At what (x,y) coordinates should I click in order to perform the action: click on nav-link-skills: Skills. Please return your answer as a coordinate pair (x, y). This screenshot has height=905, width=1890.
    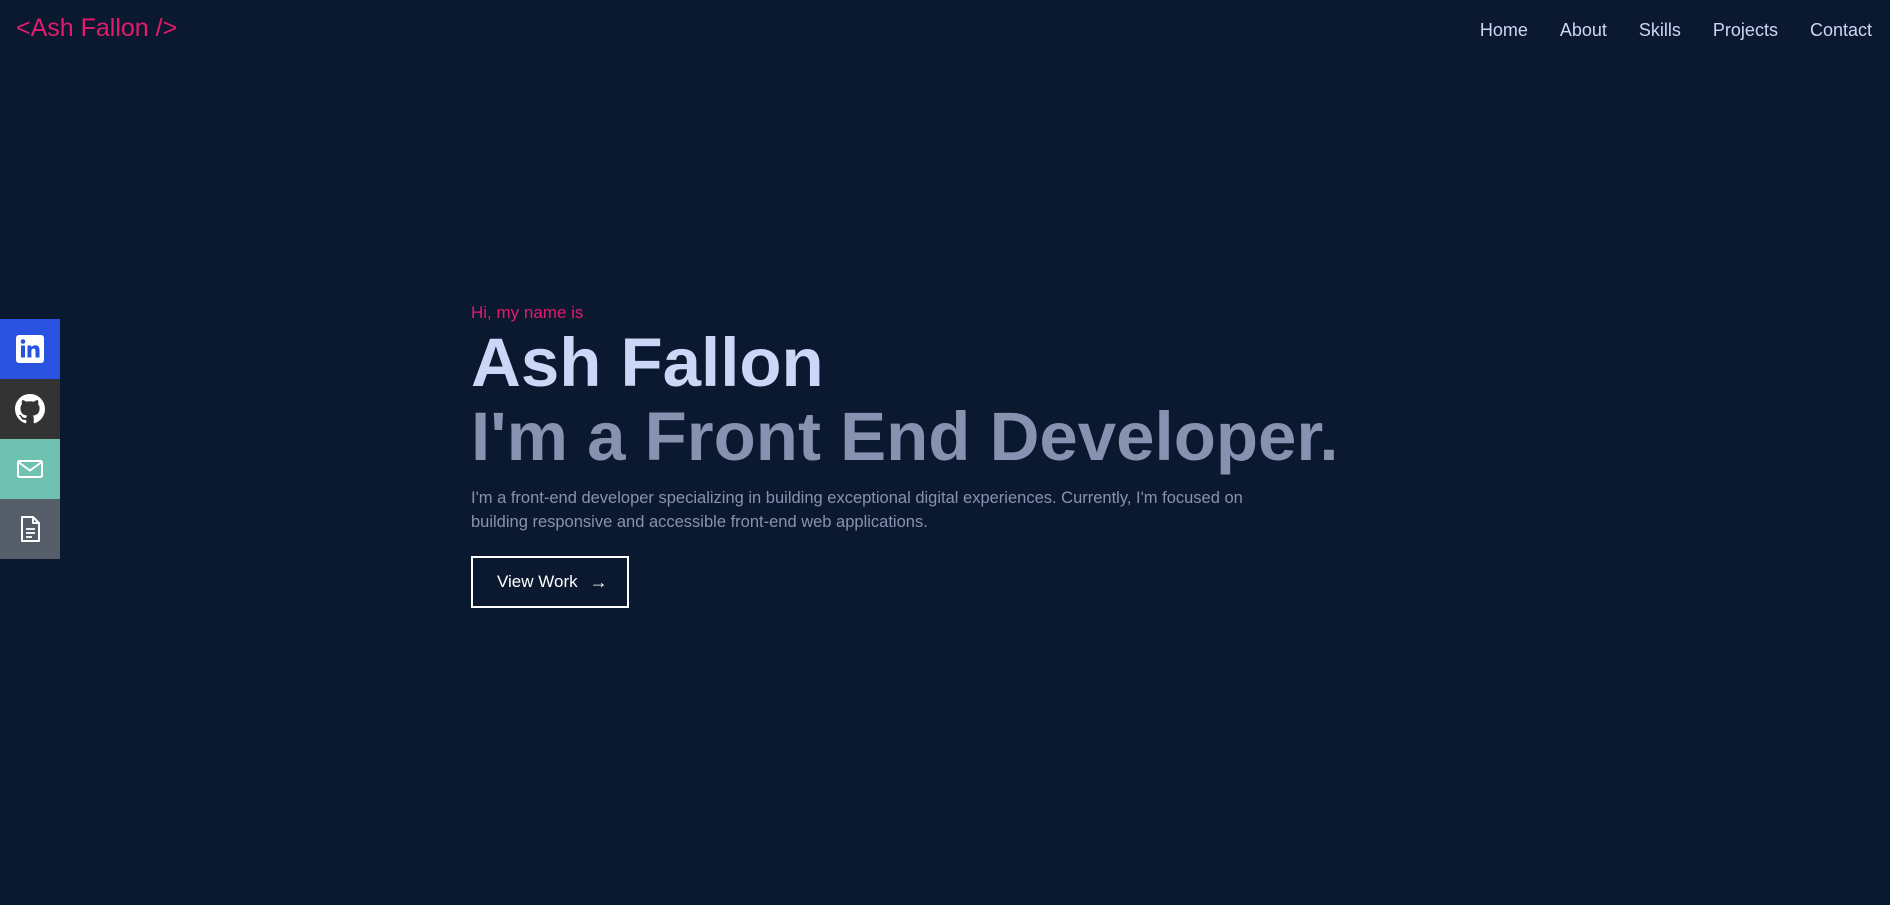
    Looking at the image, I should click on (1660, 30).